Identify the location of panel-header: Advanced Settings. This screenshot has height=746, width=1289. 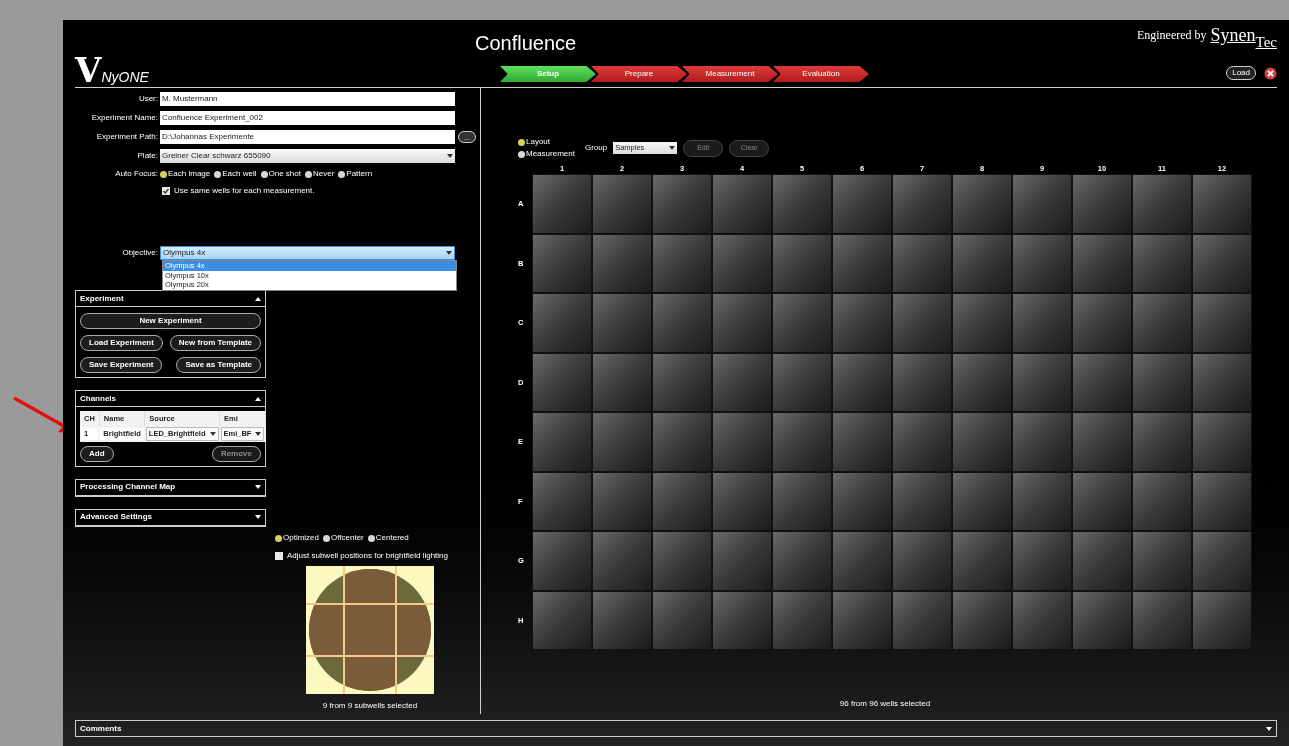
(170, 517).